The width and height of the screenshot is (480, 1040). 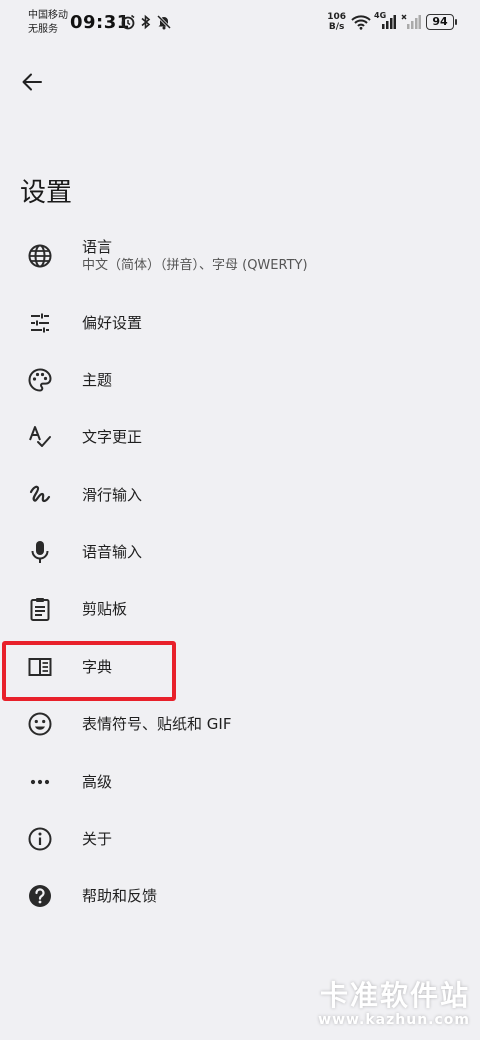 I want to click on back-button, so click(x=32, y=82).